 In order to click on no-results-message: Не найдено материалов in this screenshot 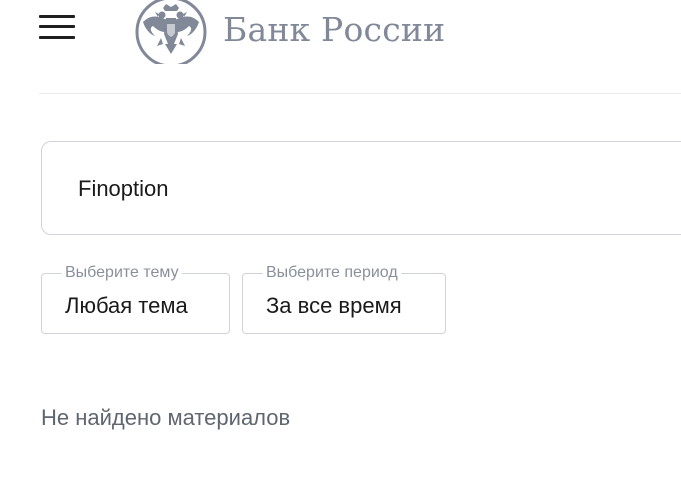, I will do `click(166, 417)`.